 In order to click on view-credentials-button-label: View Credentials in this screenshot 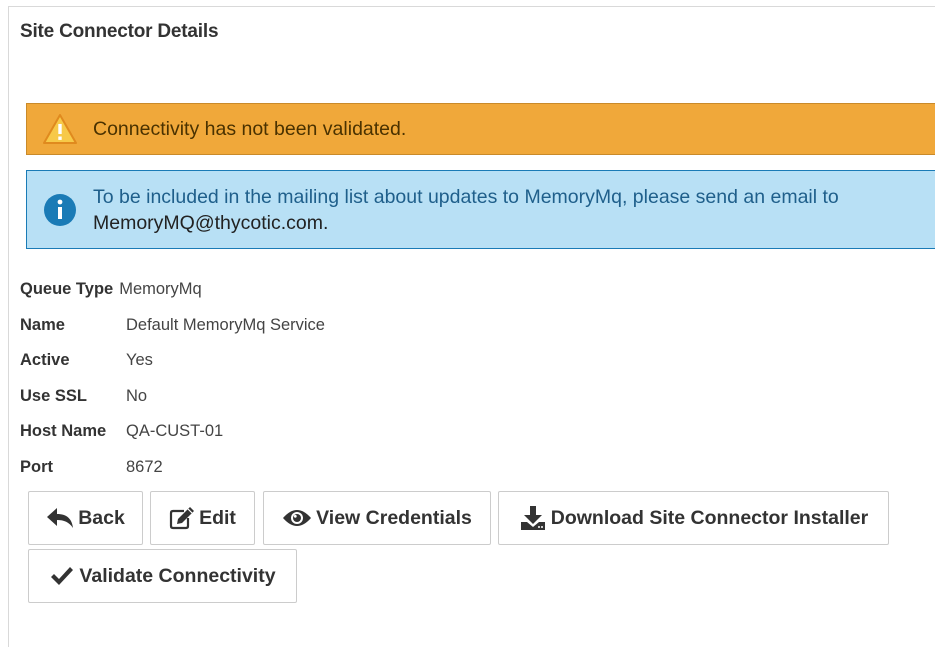, I will do `click(394, 517)`.